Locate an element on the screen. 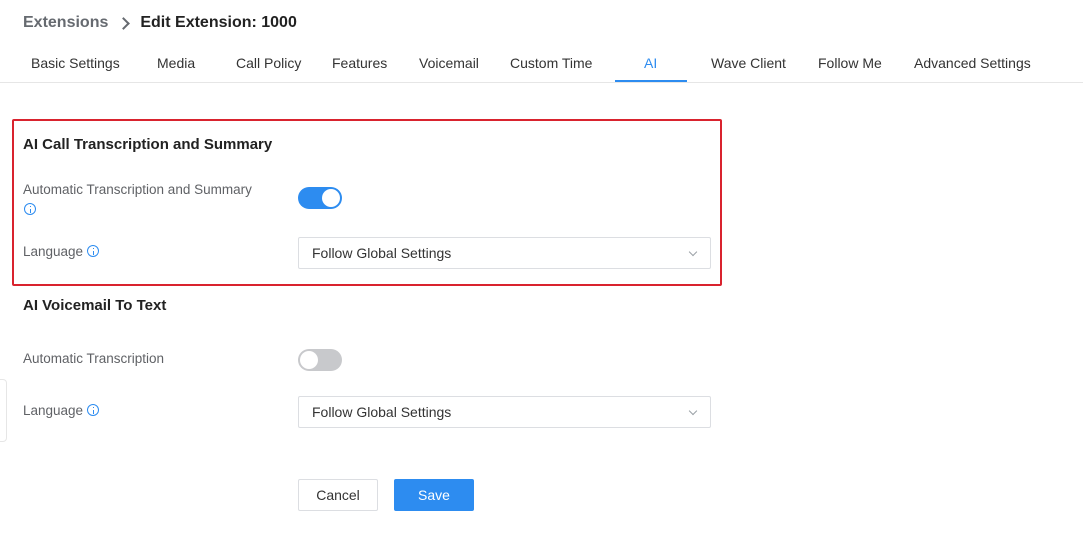  tab-custom-time: Custom Time is located at coordinates (551, 63).